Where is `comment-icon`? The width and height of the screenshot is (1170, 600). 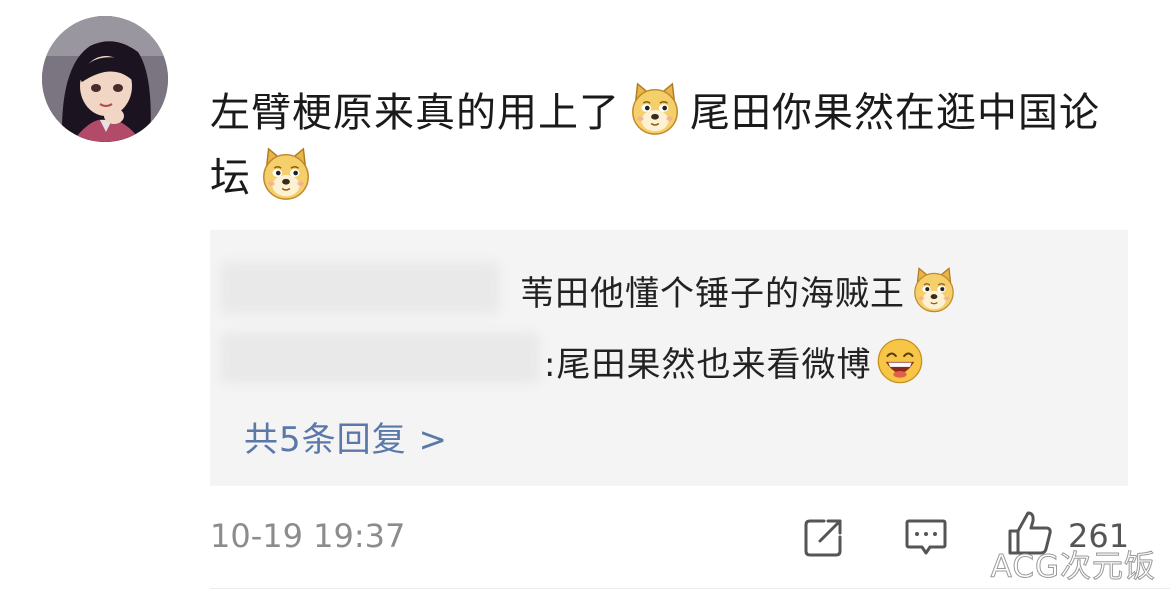 comment-icon is located at coordinates (926, 537).